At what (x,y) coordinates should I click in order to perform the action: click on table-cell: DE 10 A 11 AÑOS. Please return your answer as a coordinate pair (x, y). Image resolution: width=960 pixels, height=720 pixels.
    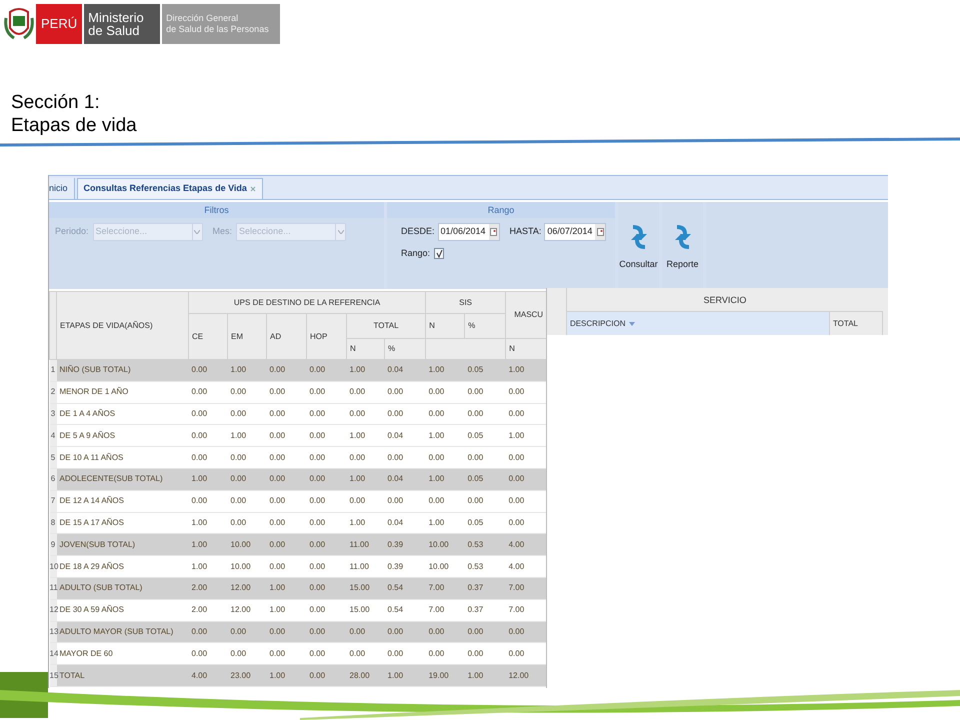
    Looking at the image, I should click on (122, 457).